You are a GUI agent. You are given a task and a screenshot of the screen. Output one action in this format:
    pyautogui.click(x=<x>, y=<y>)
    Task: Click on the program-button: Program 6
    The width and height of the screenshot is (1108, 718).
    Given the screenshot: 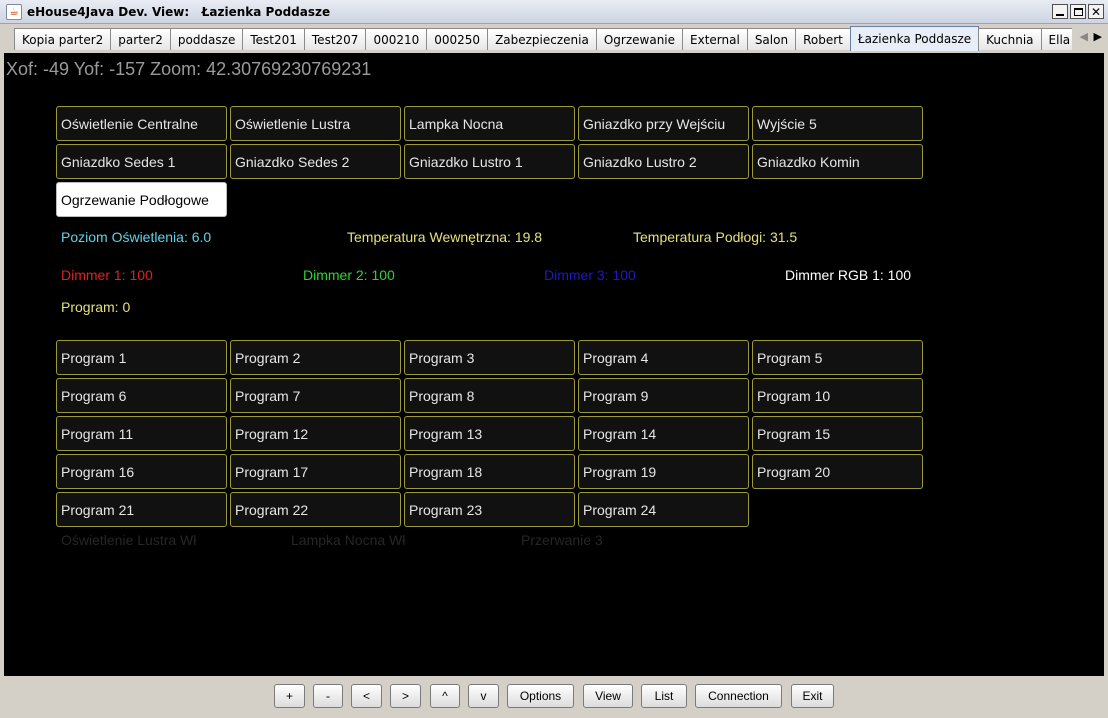 What is the action you would take?
    pyautogui.click(x=141, y=395)
    